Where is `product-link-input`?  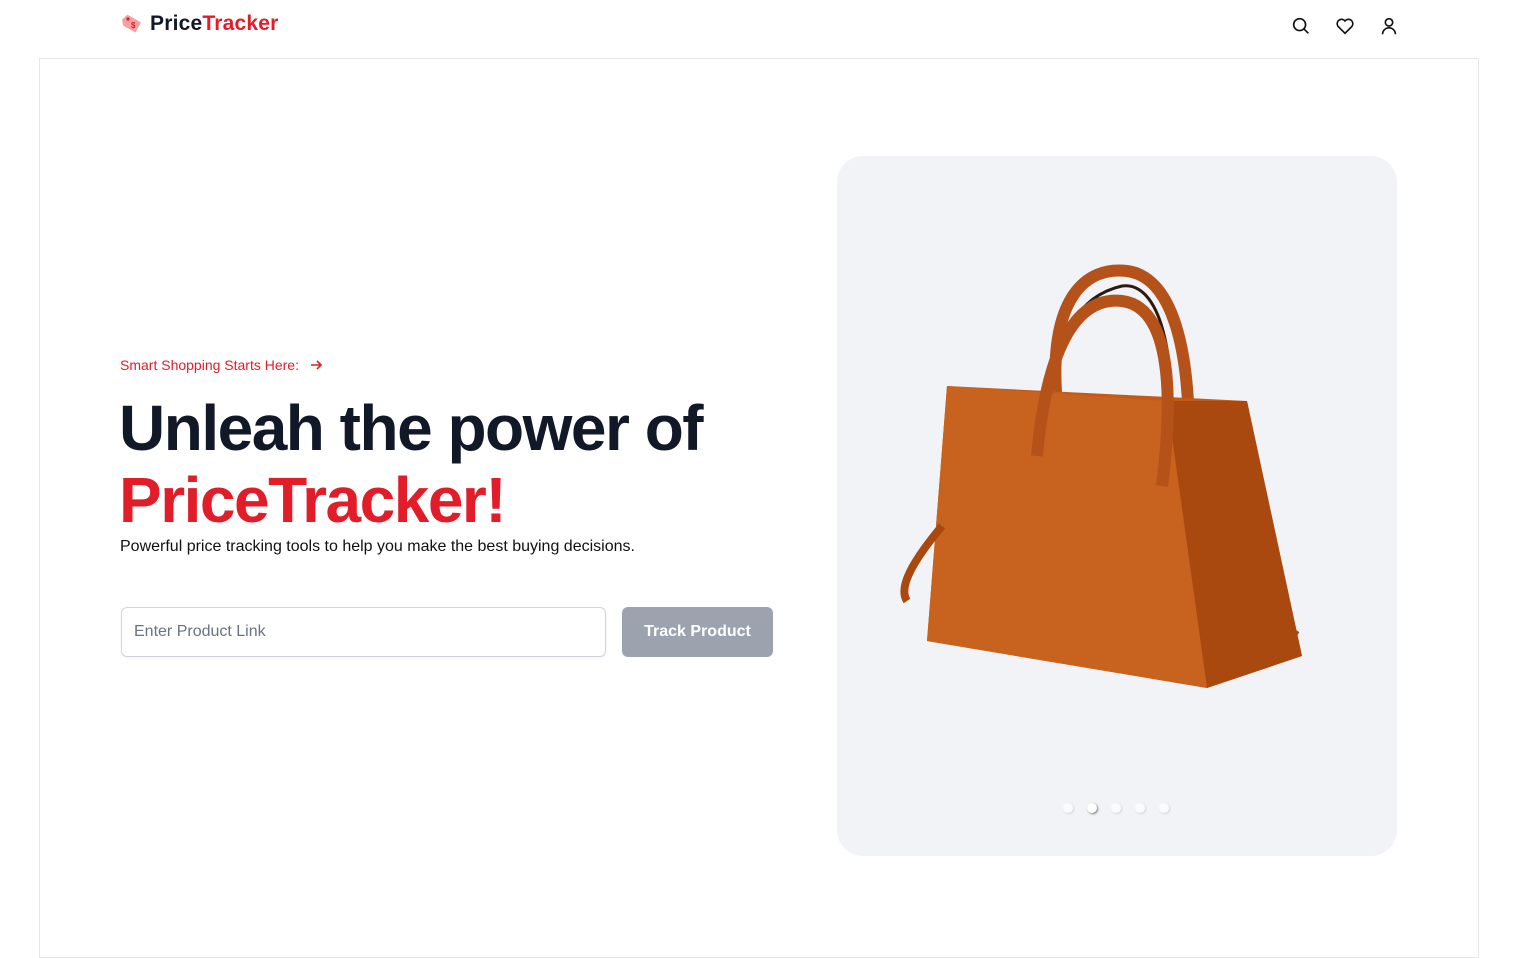
product-link-input is located at coordinates (363, 632).